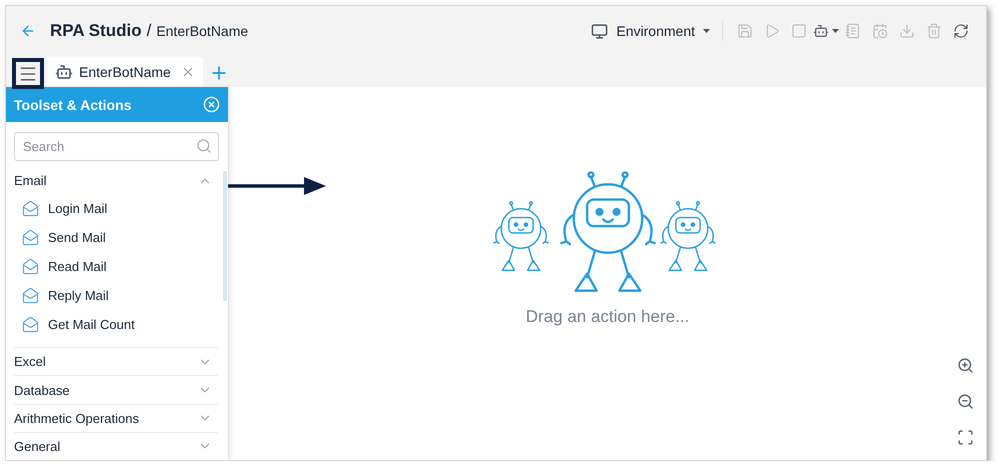 The width and height of the screenshot is (1000, 475). What do you see at coordinates (960, 31) in the screenshot?
I see `refresh-icon` at bounding box center [960, 31].